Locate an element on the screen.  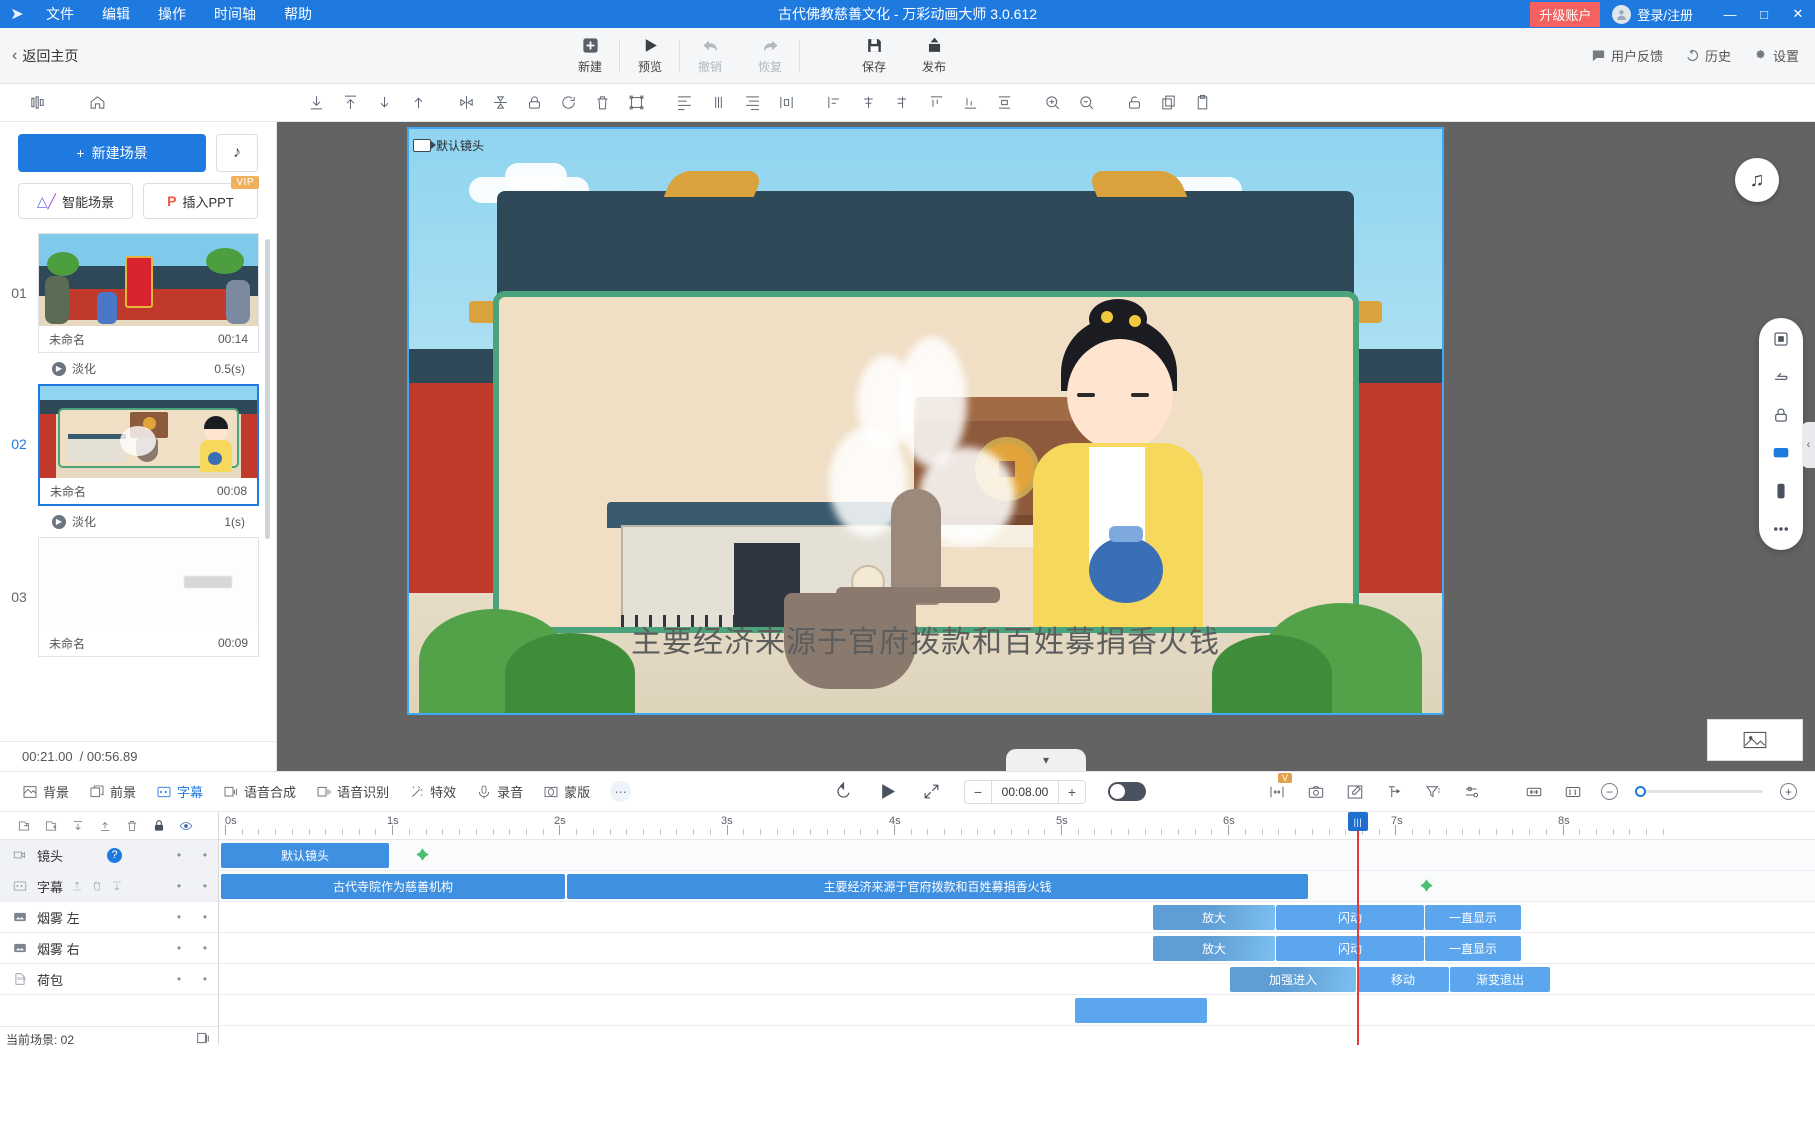
tts-button: 语音合成 is located at coordinates (259, 791).